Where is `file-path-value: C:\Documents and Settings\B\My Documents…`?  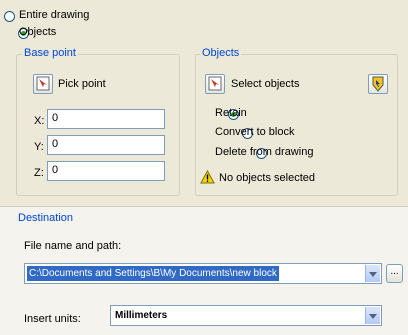
file-path-value: C:\Documents and Settings\B\My Documents… is located at coordinates (153, 273).